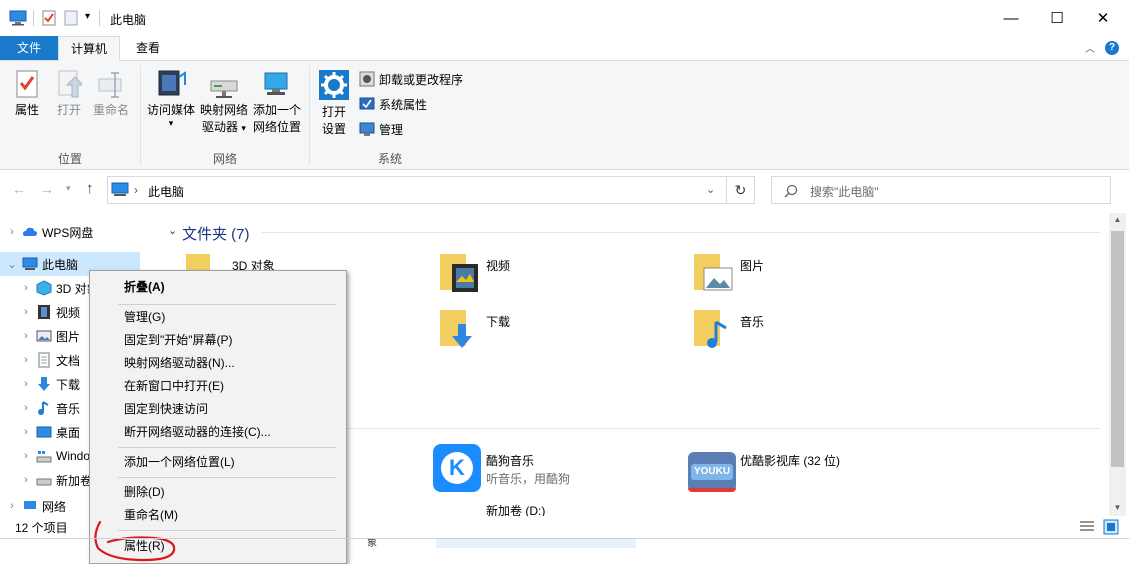 The image size is (1129, 564). What do you see at coordinates (69, 159) in the screenshot?
I see `location-group-label: 位置` at bounding box center [69, 159].